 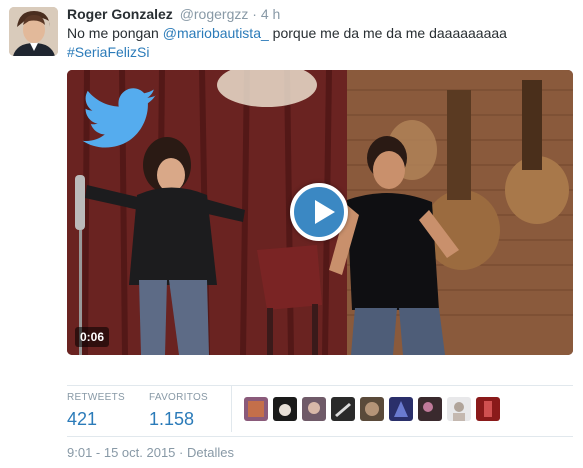 I want to click on play-icon, so click(x=325, y=212).